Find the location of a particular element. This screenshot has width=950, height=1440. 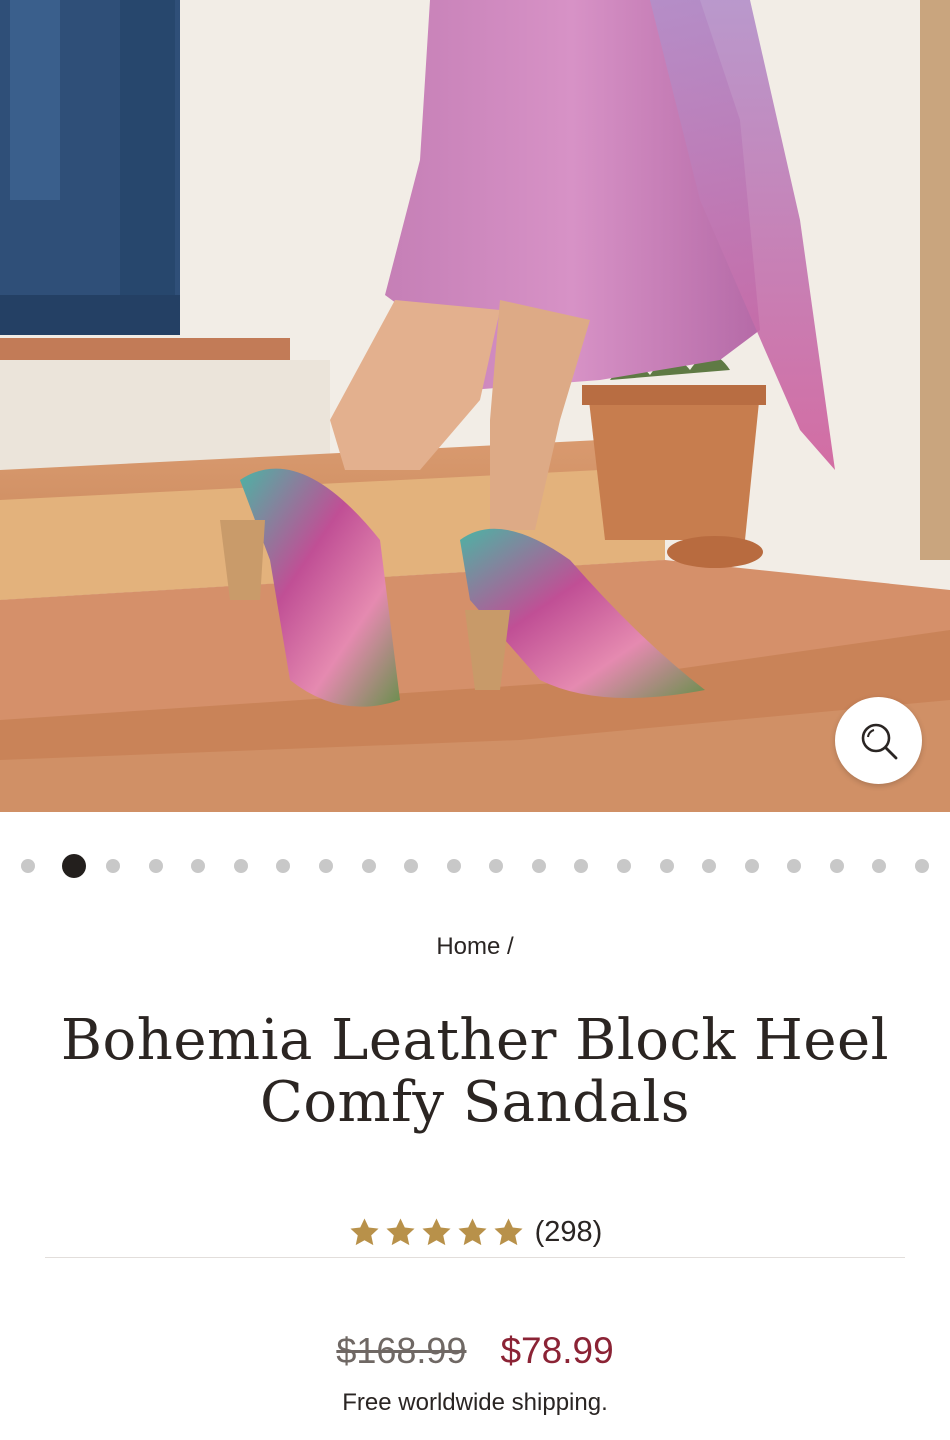

review-count: (298) is located at coordinates (569, 1232).